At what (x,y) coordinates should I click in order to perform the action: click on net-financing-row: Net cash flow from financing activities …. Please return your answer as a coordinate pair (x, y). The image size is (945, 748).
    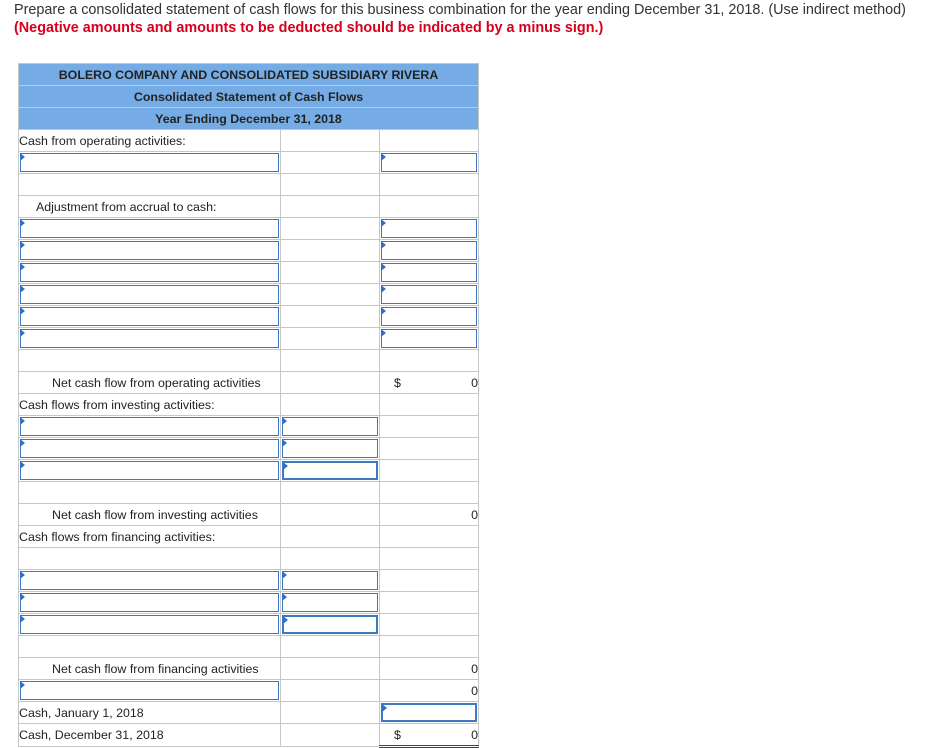
    Looking at the image, I should click on (249, 668).